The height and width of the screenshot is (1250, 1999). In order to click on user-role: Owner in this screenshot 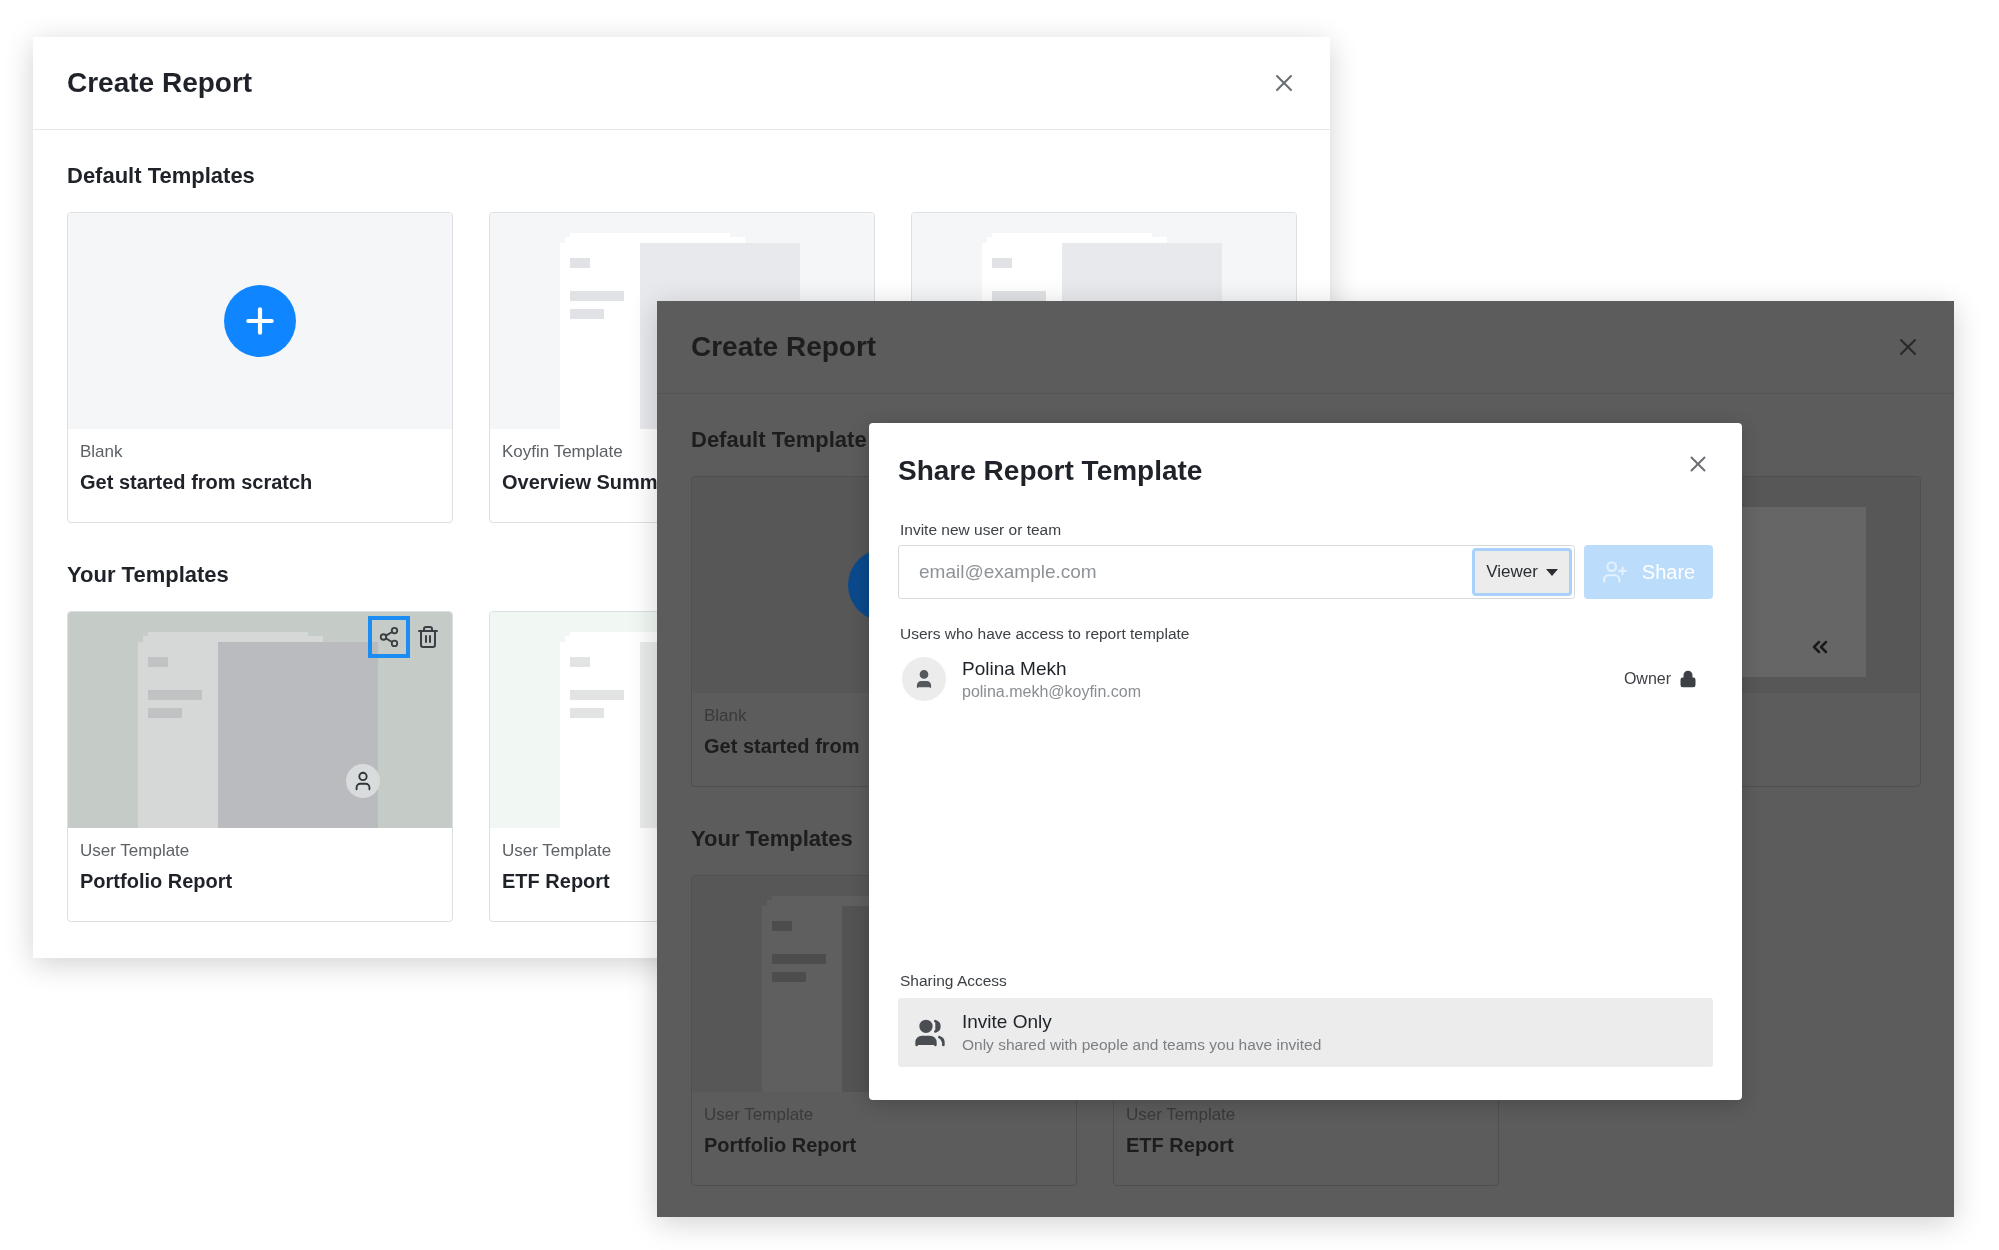, I will do `click(1647, 679)`.